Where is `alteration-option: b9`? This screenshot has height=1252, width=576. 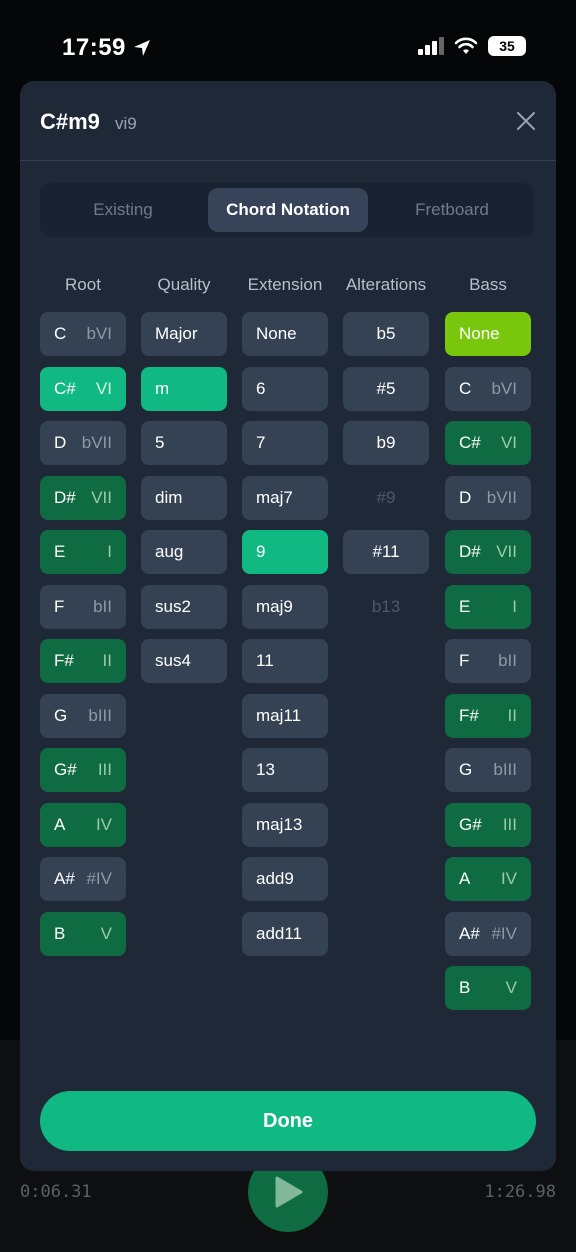 alteration-option: b9 is located at coordinates (386, 443).